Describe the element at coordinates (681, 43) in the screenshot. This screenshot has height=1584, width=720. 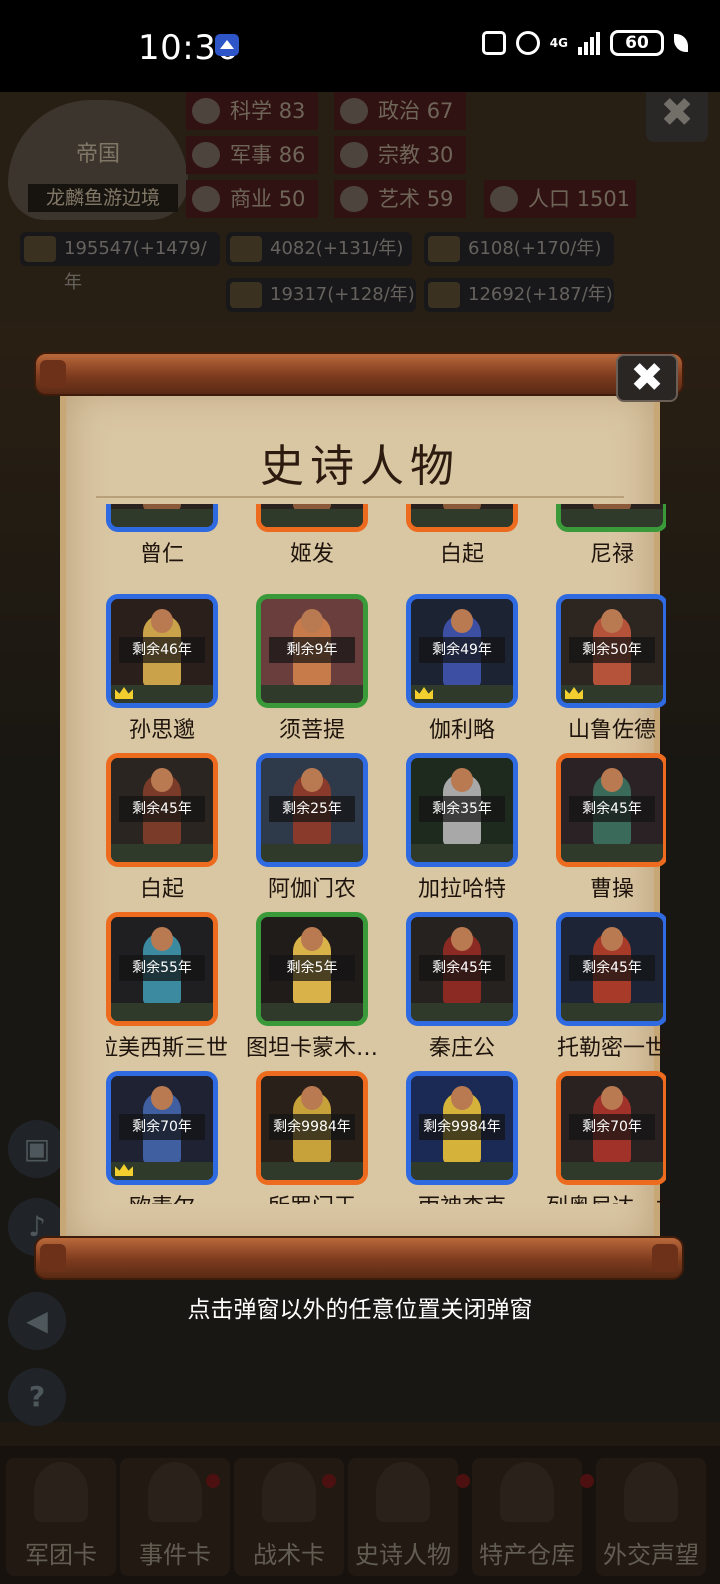
I see `power-saving-icon` at that location.